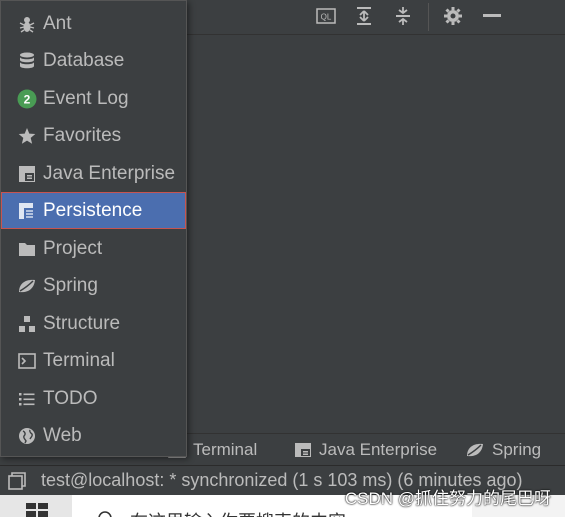 The width and height of the screenshot is (565, 517). Describe the element at coordinates (447, 498) in the screenshot. I see `csdn-watermark: CSDN @抓住努力的尾巴呀` at that location.